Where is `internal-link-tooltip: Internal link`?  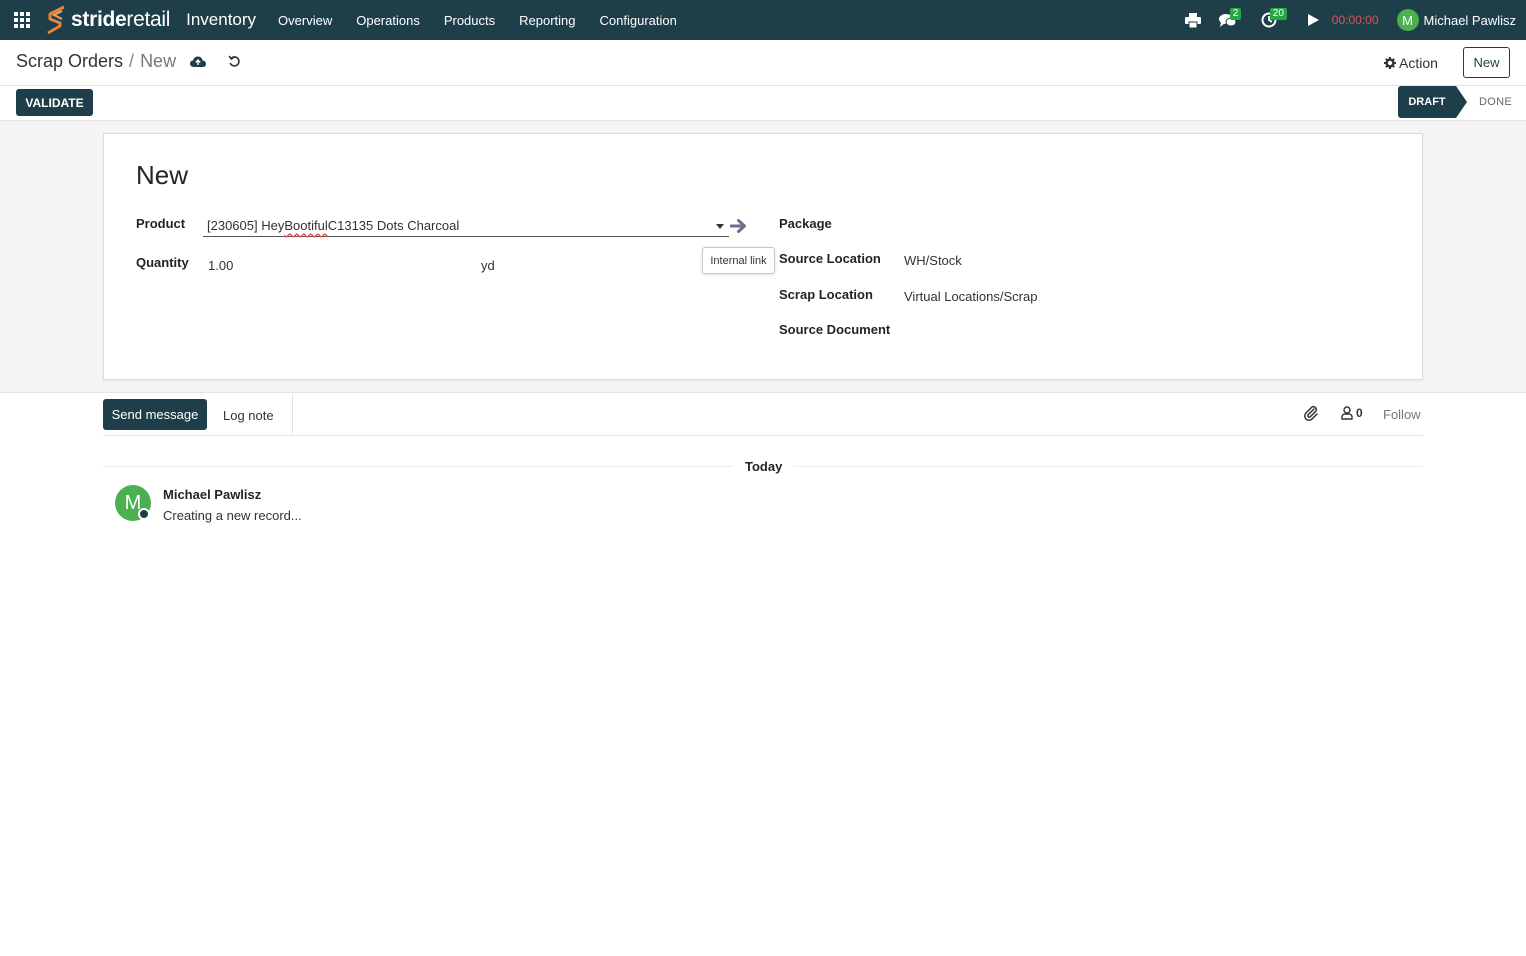
internal-link-tooltip: Internal link is located at coordinates (738, 260).